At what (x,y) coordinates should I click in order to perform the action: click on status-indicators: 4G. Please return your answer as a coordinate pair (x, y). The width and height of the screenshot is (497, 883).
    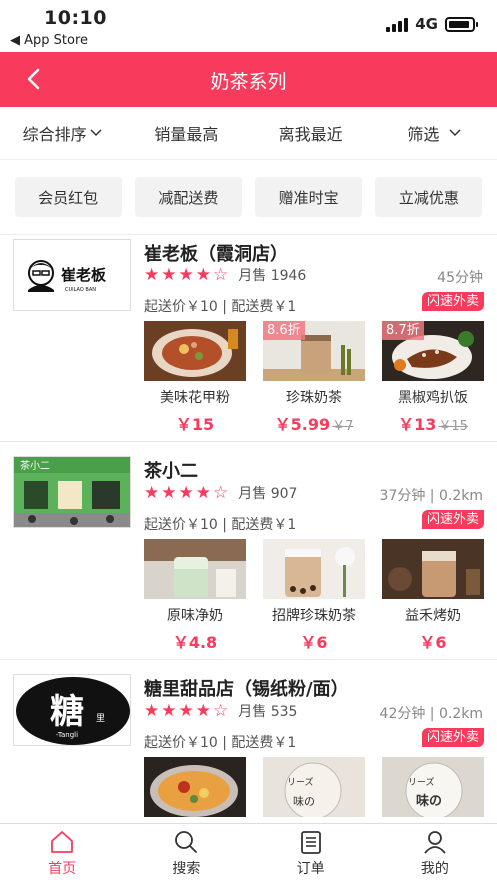
    Looking at the image, I should click on (432, 24).